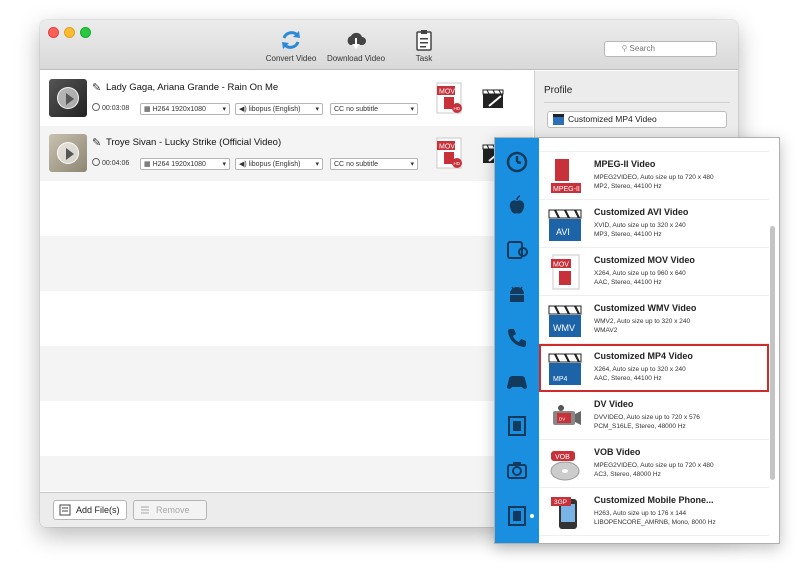  Describe the element at coordinates (562, 419) in the screenshot. I see `dv-badge-text: DV` at that location.